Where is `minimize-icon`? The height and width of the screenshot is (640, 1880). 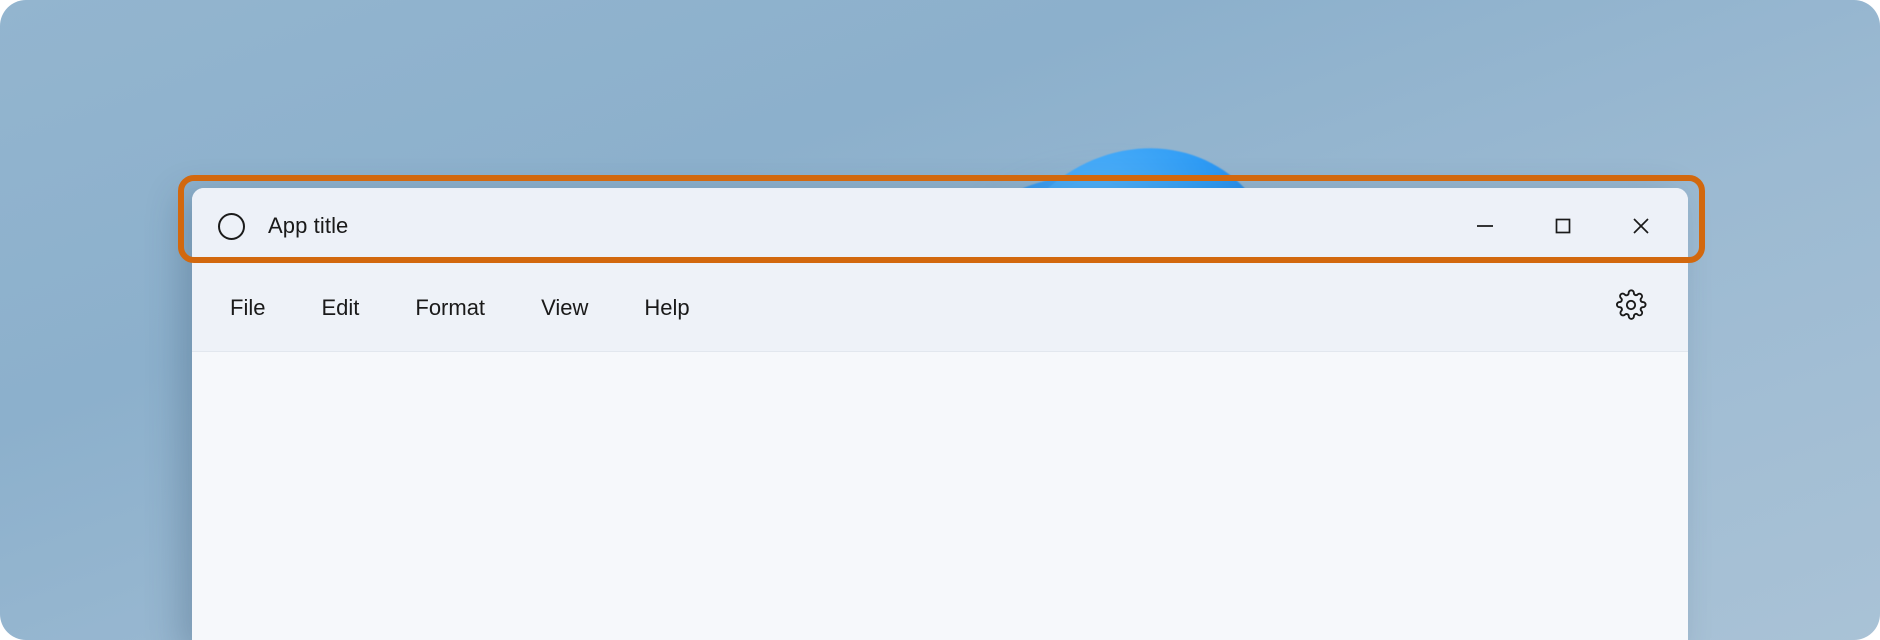 minimize-icon is located at coordinates (1485, 226).